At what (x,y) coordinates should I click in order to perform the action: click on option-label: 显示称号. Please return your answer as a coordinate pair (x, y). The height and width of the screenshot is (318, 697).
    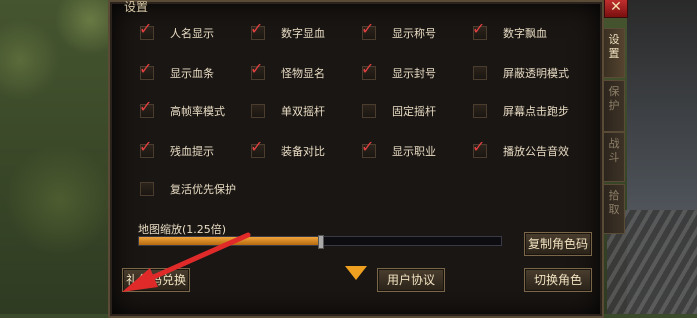
    Looking at the image, I should click on (414, 33).